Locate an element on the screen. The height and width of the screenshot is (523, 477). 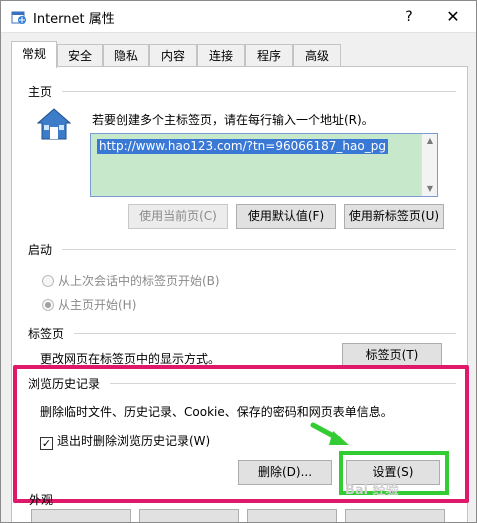
close-button: ✕ is located at coordinates (453, 17).